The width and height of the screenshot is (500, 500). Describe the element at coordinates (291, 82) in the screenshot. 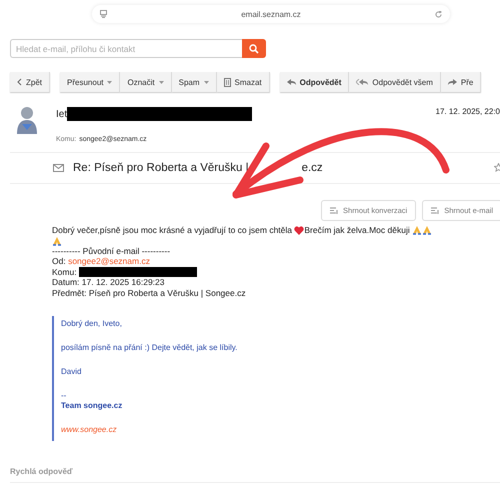

I see `reply-icon` at that location.